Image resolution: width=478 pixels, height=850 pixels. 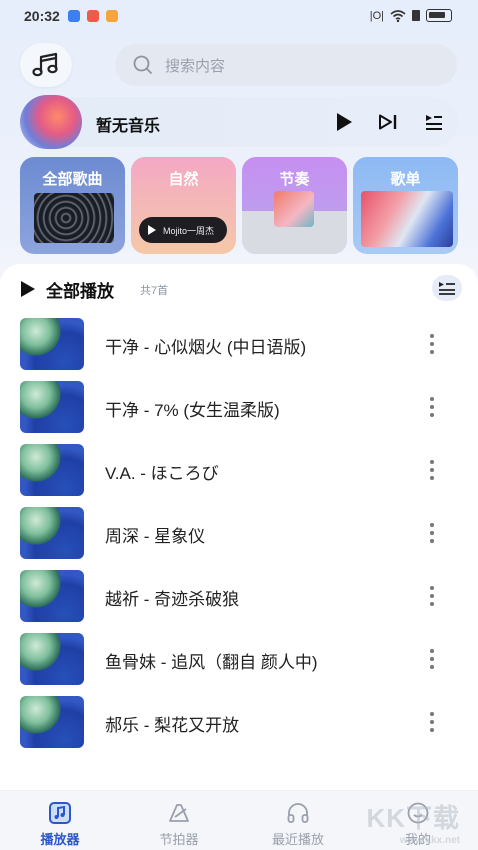 I want to click on nav-label: 播放器, so click(x=60, y=839).